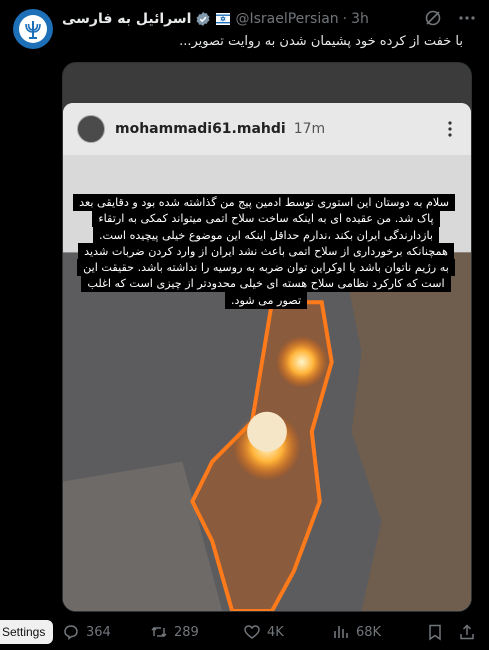 The image size is (489, 650). Describe the element at coordinates (27, 632) in the screenshot. I see `settings-button: Settings` at that location.